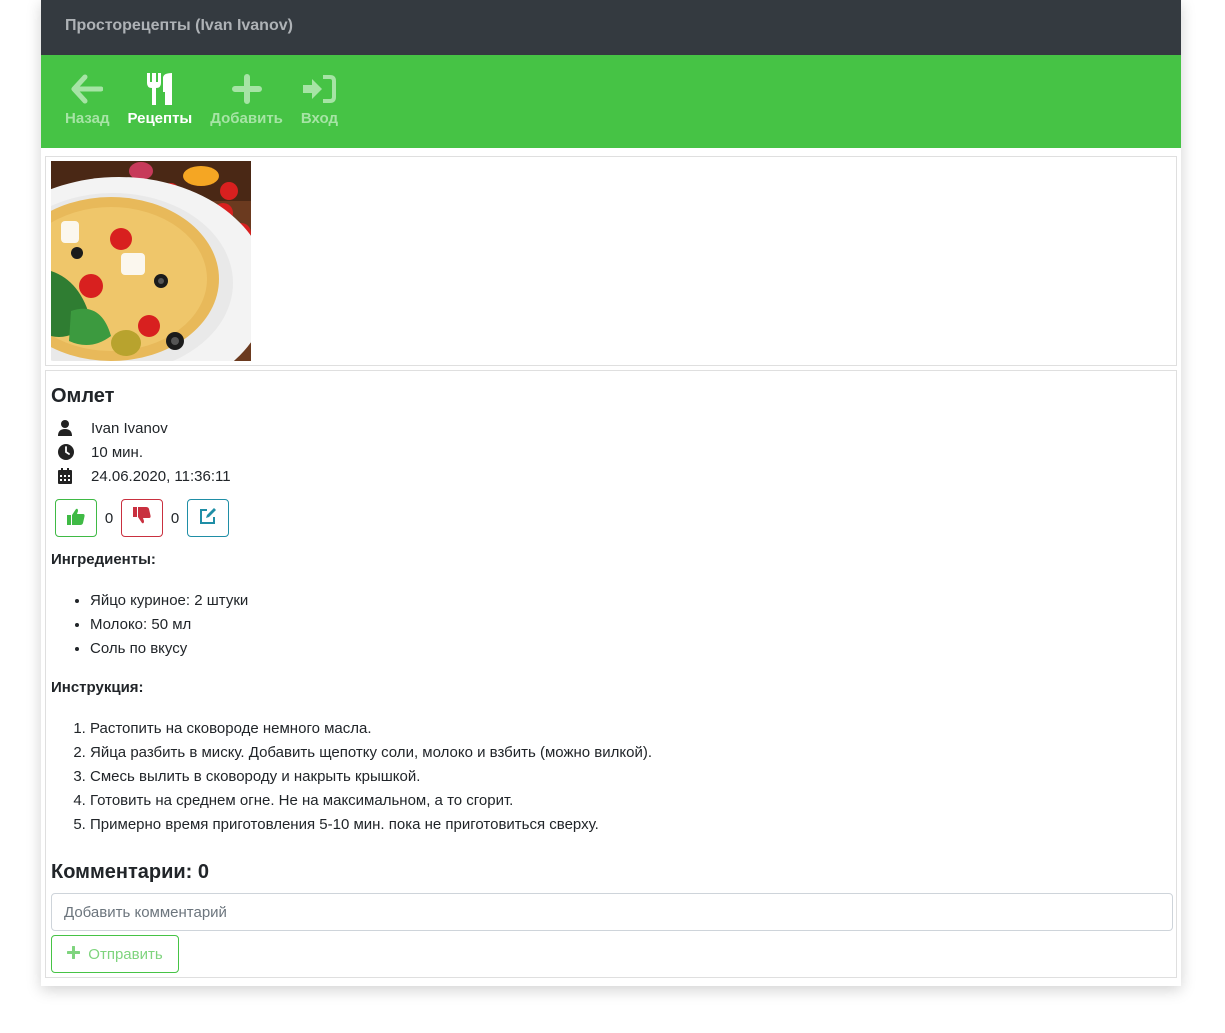 This screenshot has height=1033, width=1225. I want to click on nav-back-label: Назад, so click(87, 118).